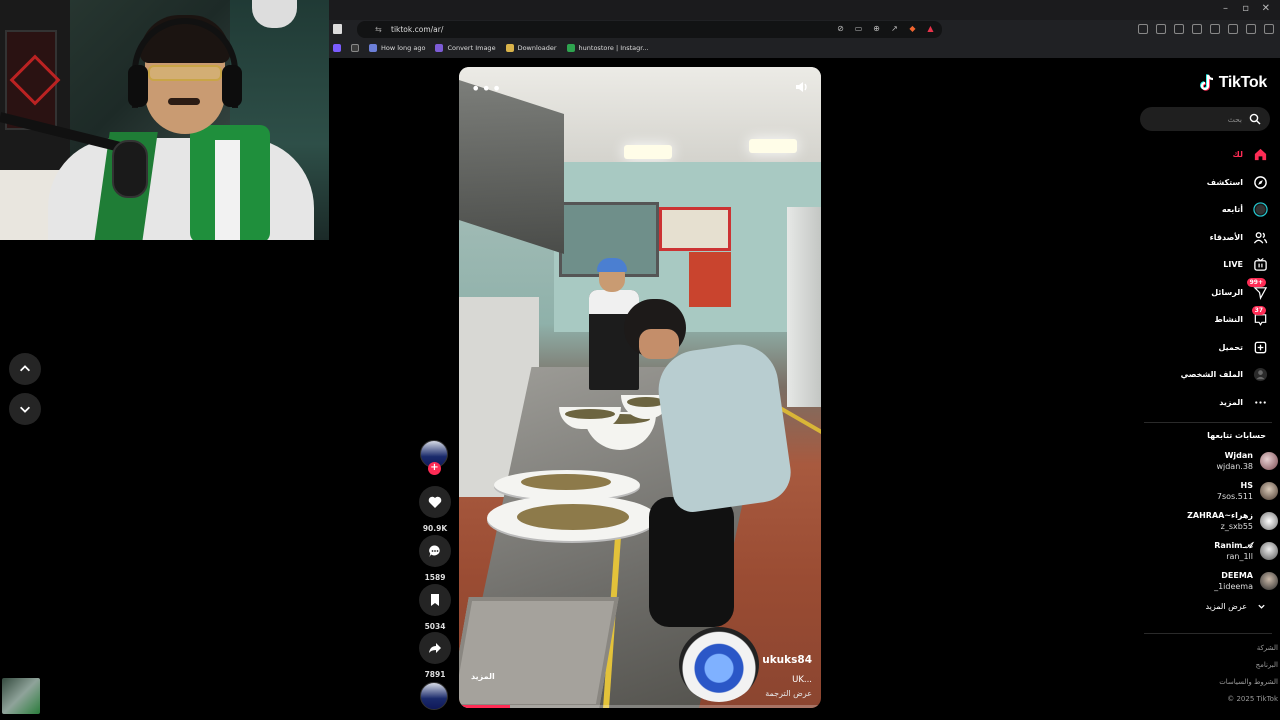  Describe the element at coordinates (1238, 455) in the screenshot. I see `account-name: Wjdan` at that location.